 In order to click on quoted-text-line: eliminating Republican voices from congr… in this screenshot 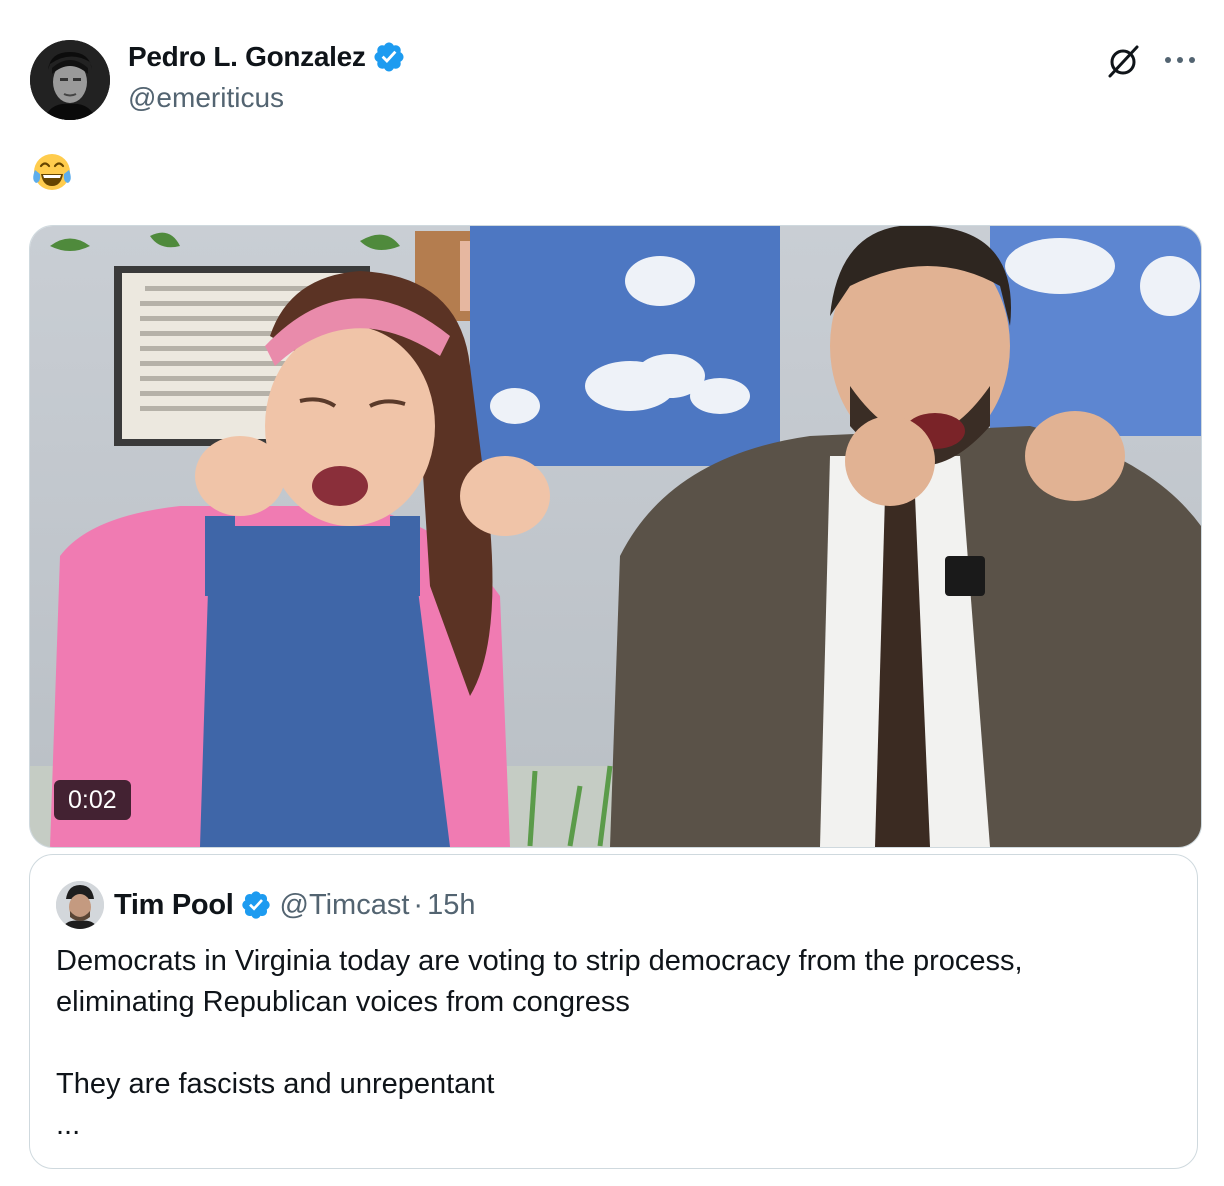, I will do `click(343, 1002)`.